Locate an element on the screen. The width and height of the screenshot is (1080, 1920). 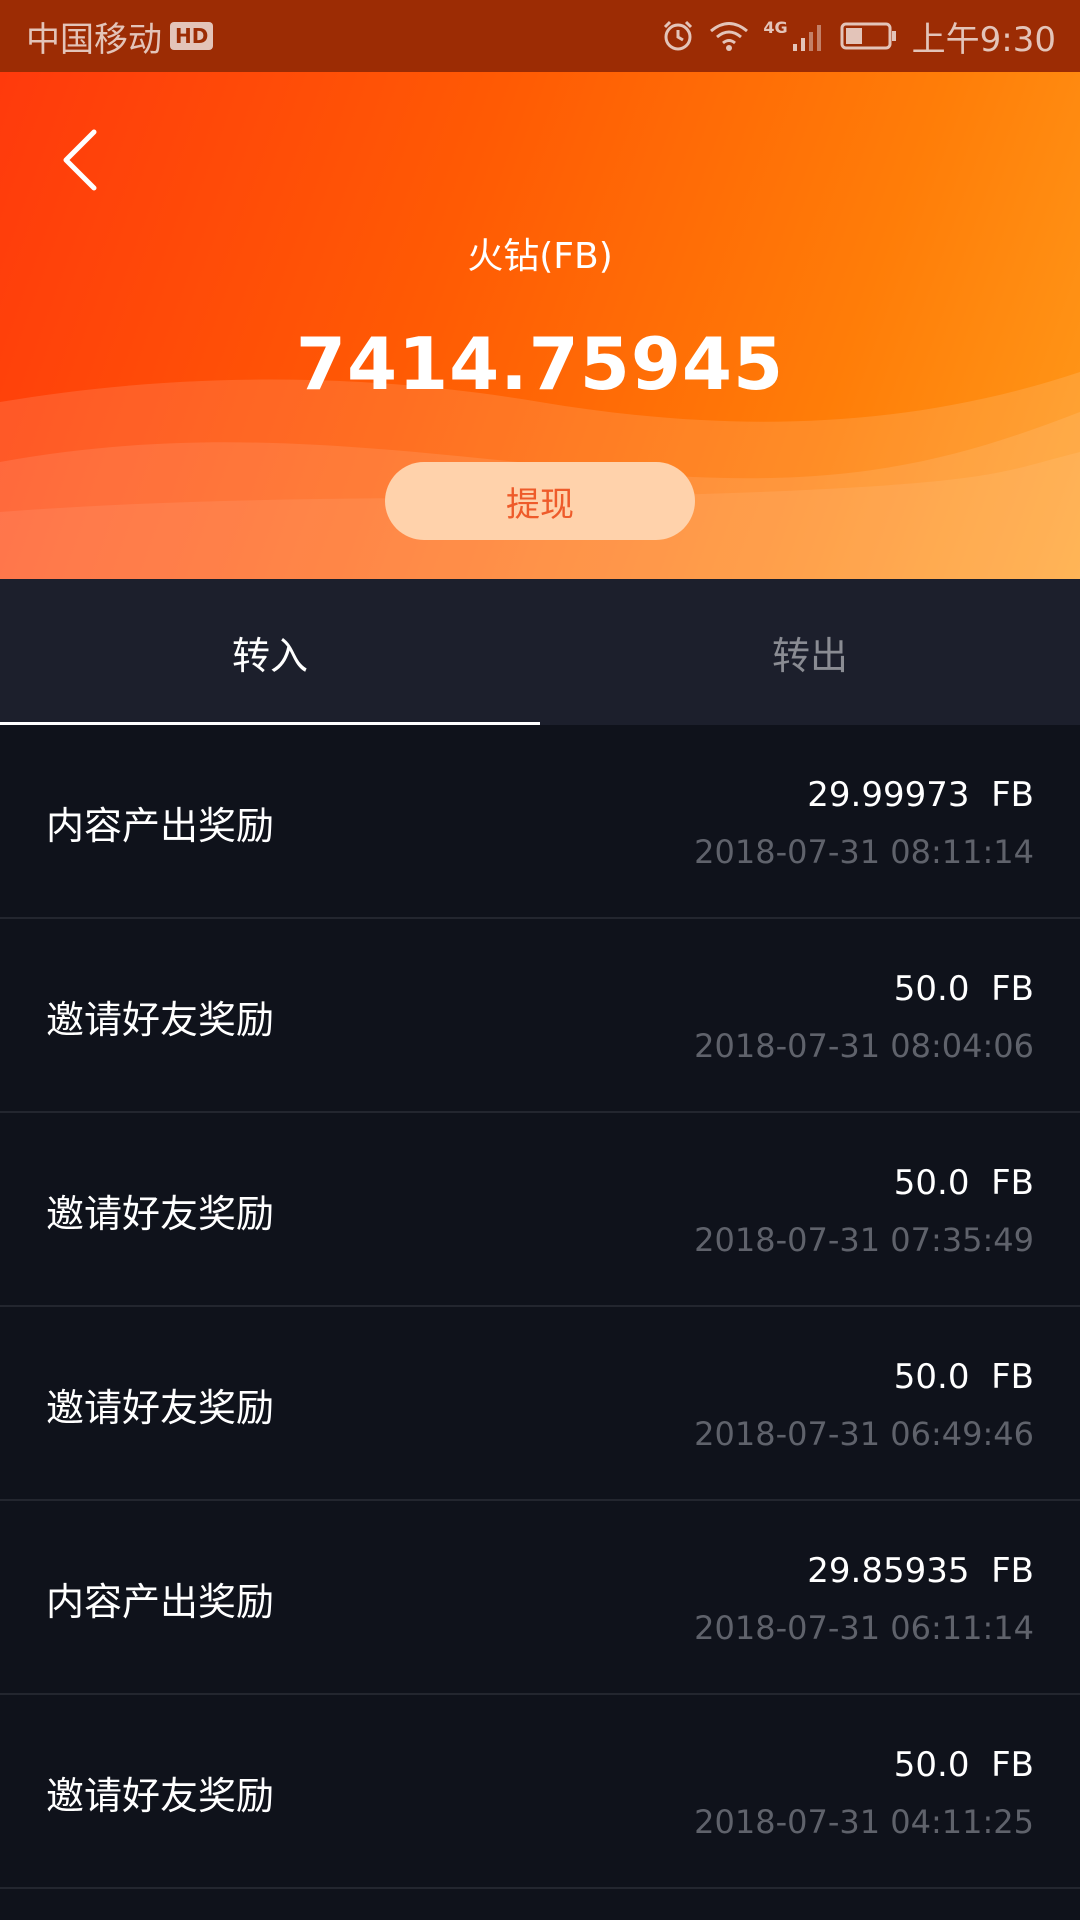
record-amount-value: 29.99973 is located at coordinates (888, 795).